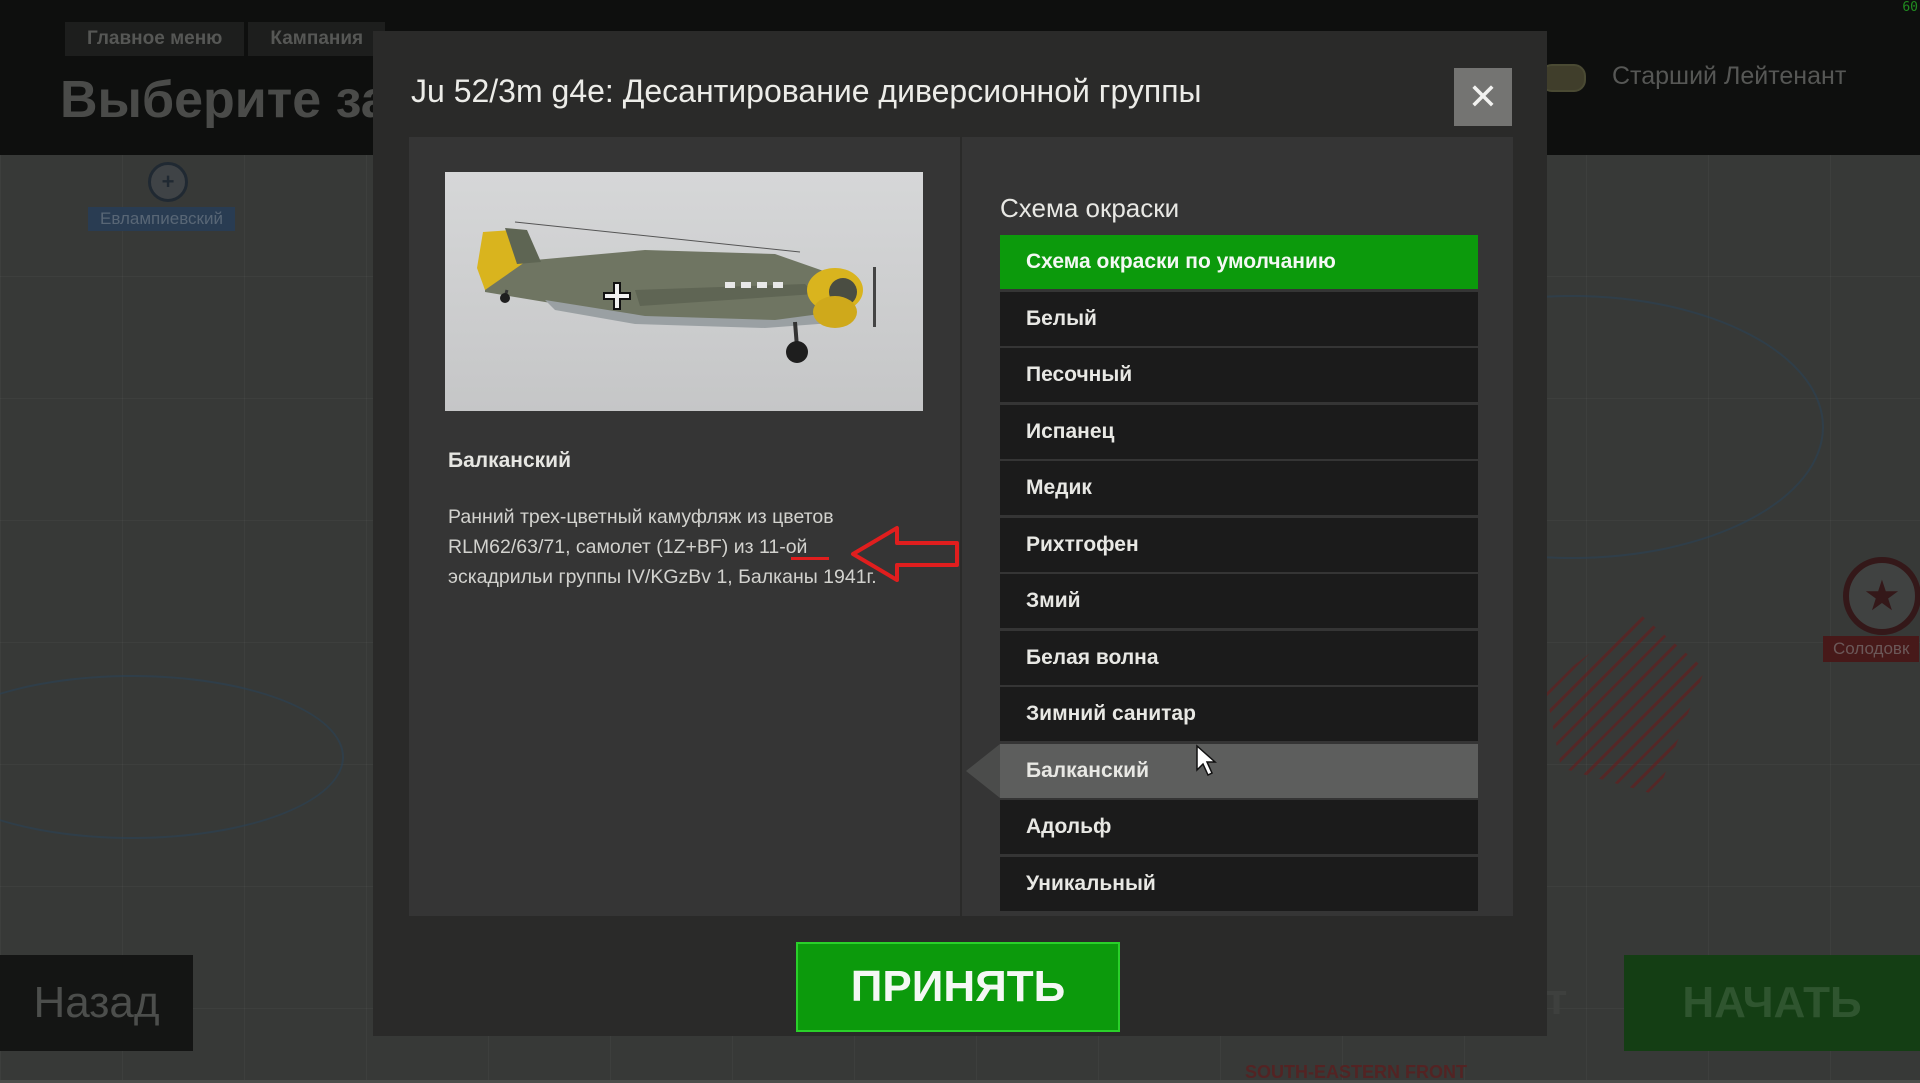 The image size is (1920, 1083). What do you see at coordinates (1087, 770) in the screenshot?
I see `paint-scheme-label: Балканский` at bounding box center [1087, 770].